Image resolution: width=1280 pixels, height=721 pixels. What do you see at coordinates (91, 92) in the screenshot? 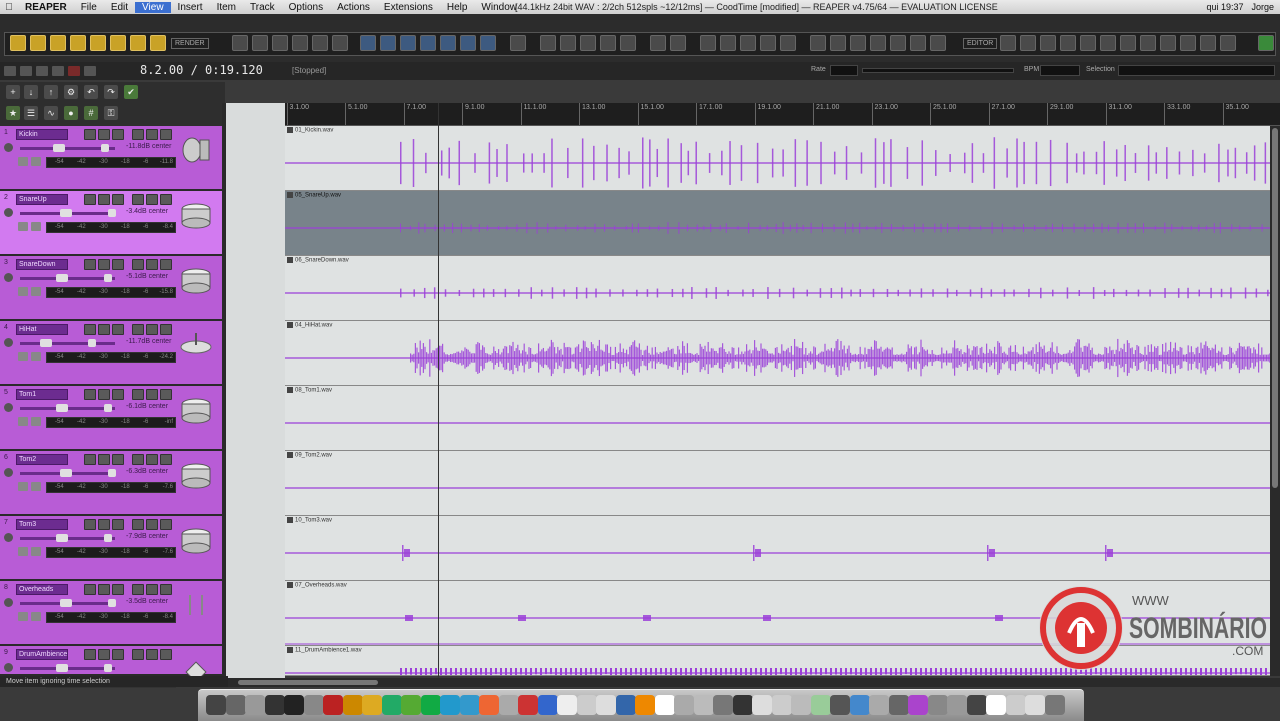
I see `undo-icon: ↶` at bounding box center [91, 92].